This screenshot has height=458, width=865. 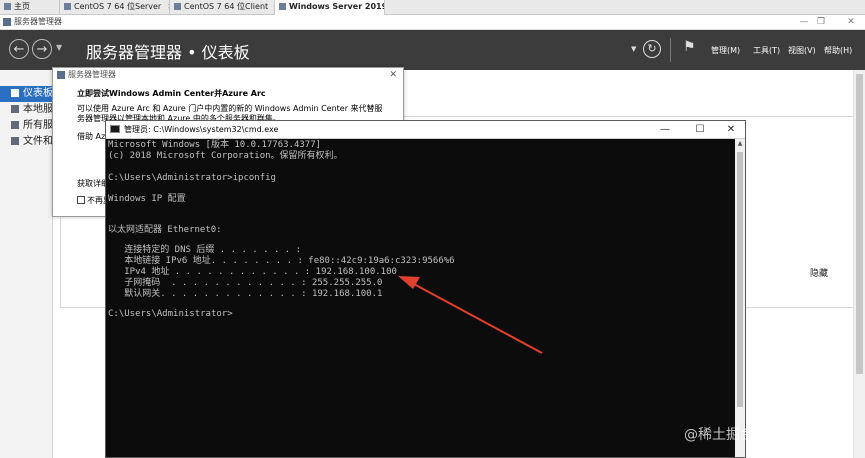 What do you see at coordinates (819, 272) in the screenshot?
I see `hide-link: 隐藏` at bounding box center [819, 272].